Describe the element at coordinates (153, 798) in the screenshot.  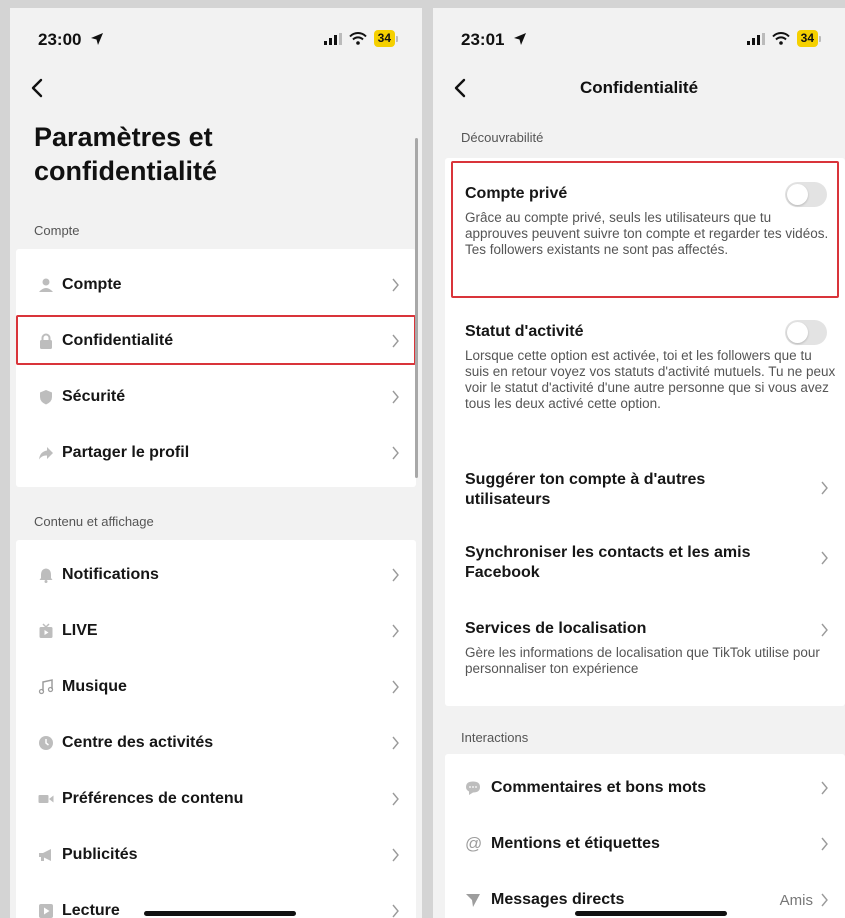
I see `settings-item-label: Préférences de contenu` at that location.